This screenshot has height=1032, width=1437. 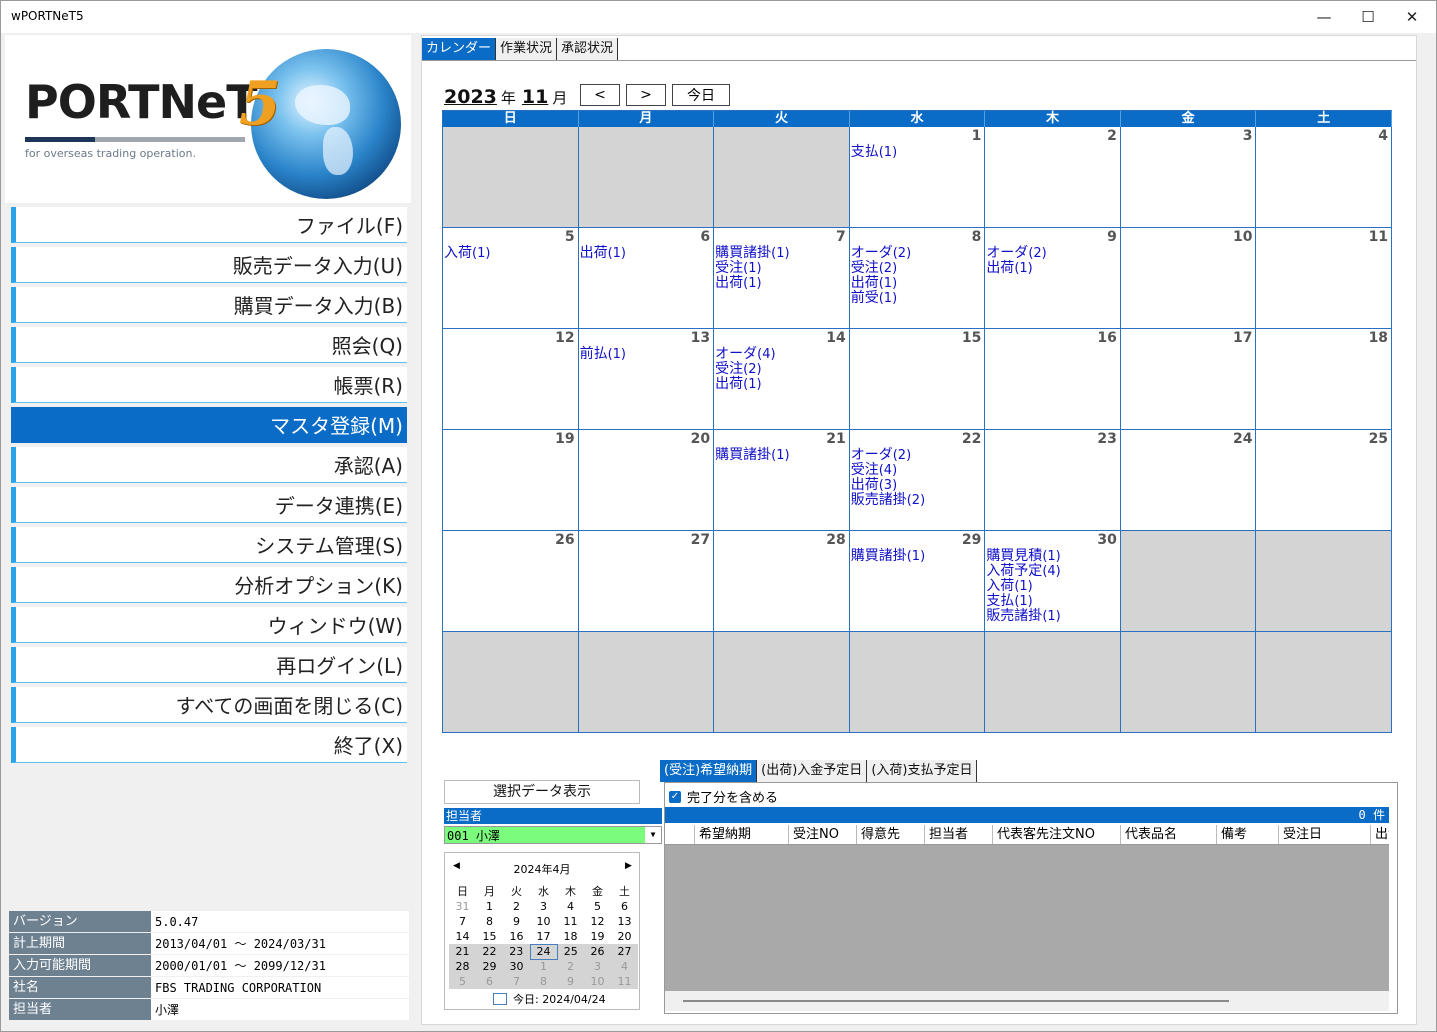 What do you see at coordinates (628, 866) in the screenshot?
I see `mini-next-icon: ▶` at bounding box center [628, 866].